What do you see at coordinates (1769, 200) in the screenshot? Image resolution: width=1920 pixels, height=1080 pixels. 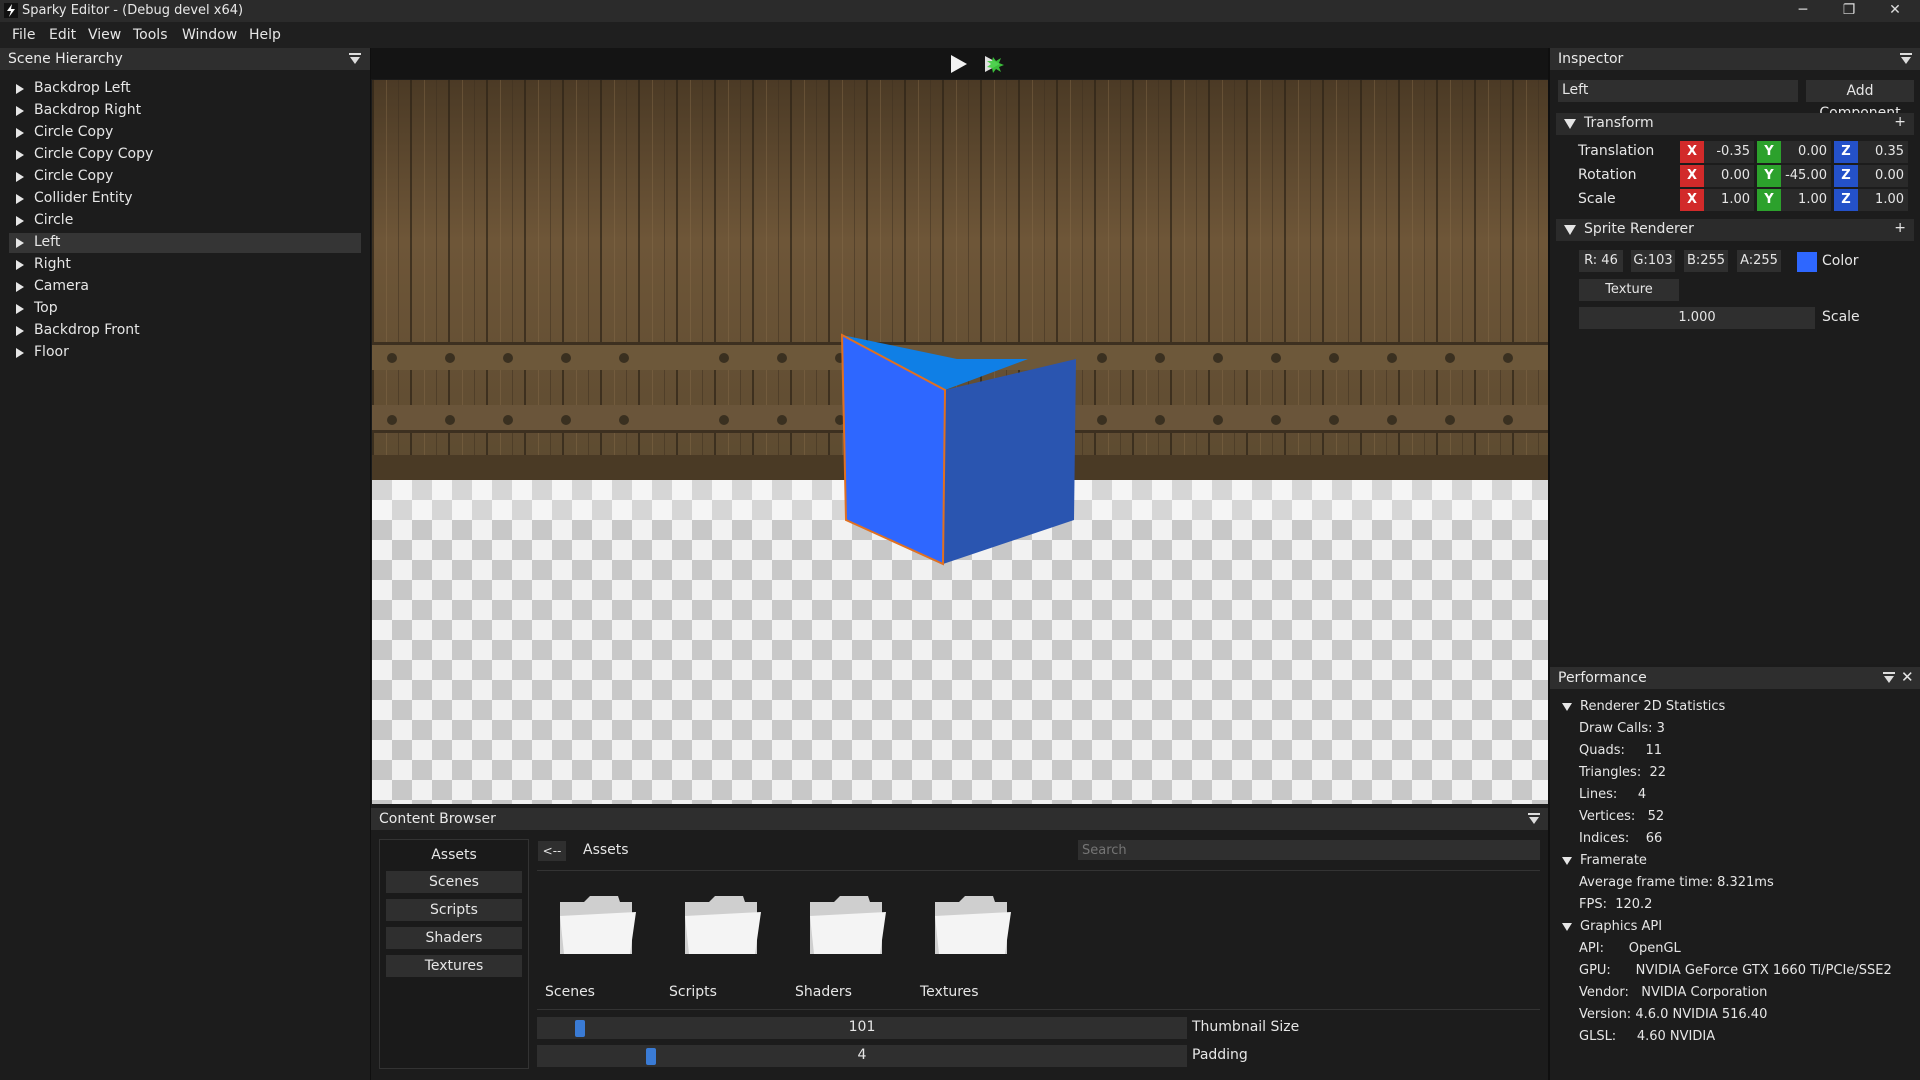 I see `scale-y-button: Y` at bounding box center [1769, 200].